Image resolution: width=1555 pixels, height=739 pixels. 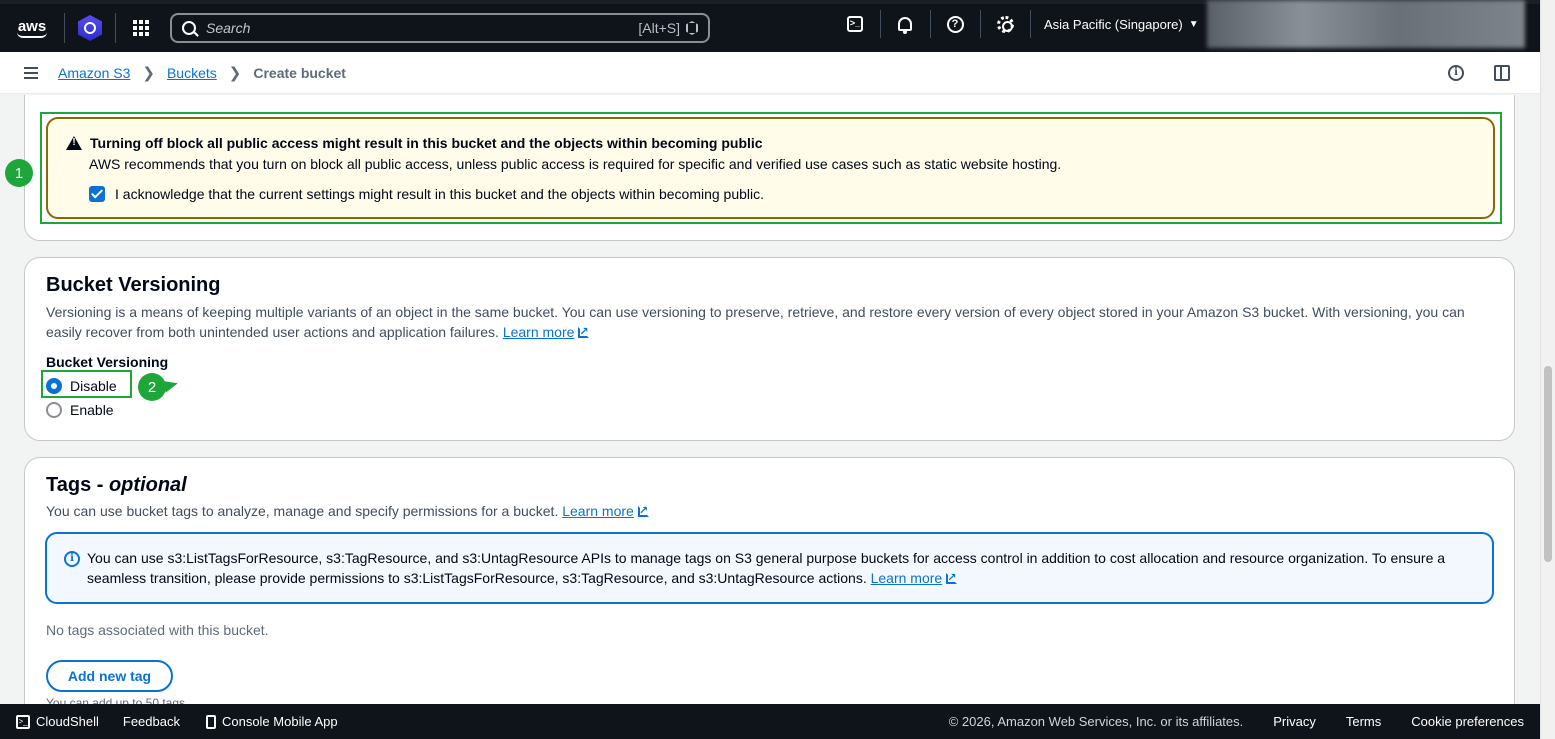 What do you see at coordinates (210, 721) in the screenshot?
I see `mobile-phone-icon` at bounding box center [210, 721].